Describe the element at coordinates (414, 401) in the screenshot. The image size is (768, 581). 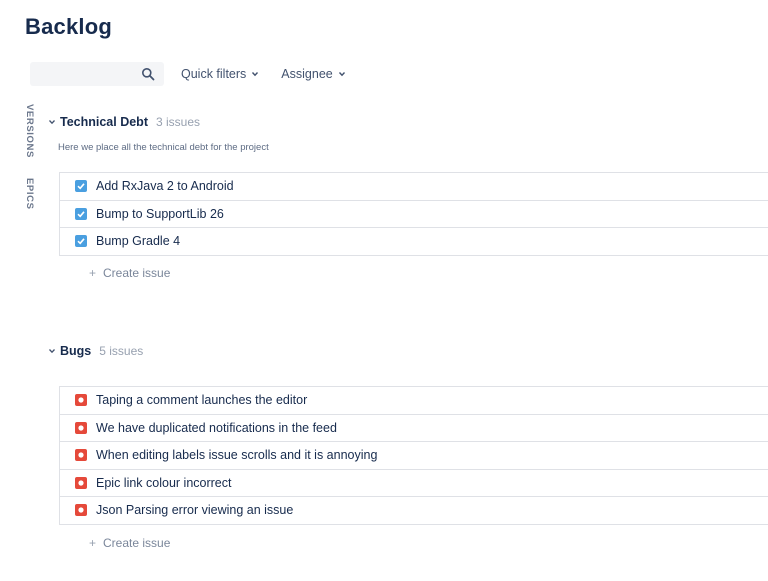
I see `issue-row: Taping a comment launches the editor` at that location.